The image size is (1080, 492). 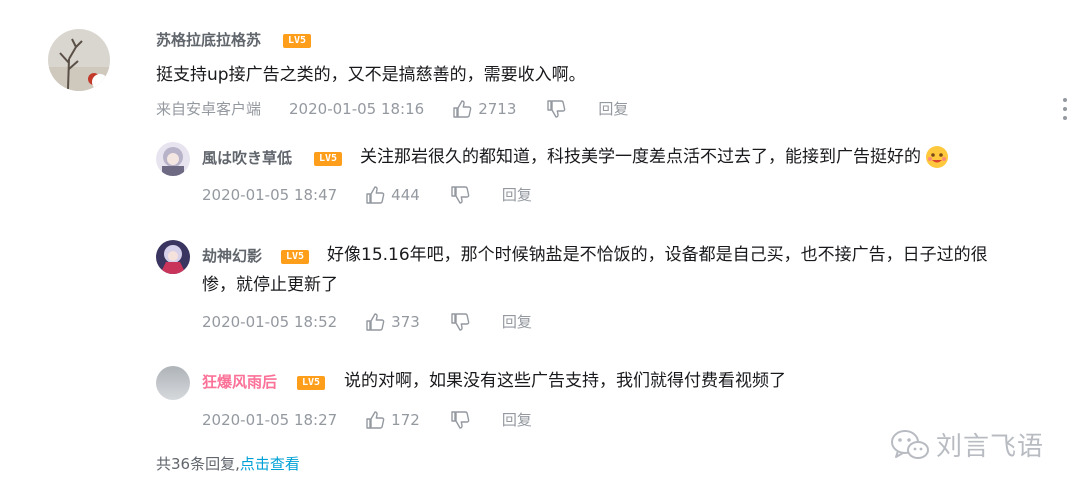 I want to click on reply-text: 关注那岩很久的都知道，科技美学一度差点活不过去了，能接到广告挺好的, so click(x=654, y=157).